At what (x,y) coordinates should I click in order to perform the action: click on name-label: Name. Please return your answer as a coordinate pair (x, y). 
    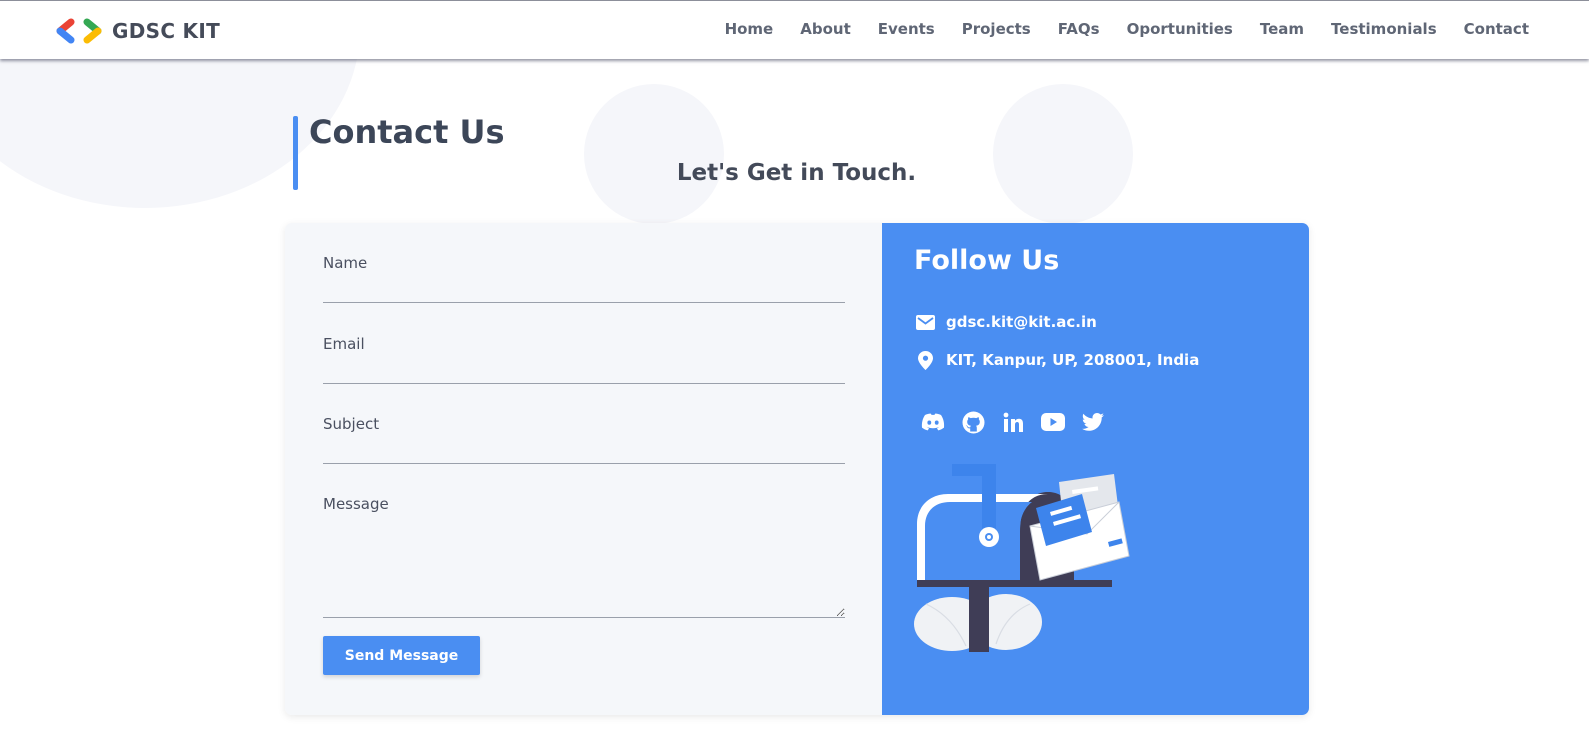
    Looking at the image, I should click on (345, 263).